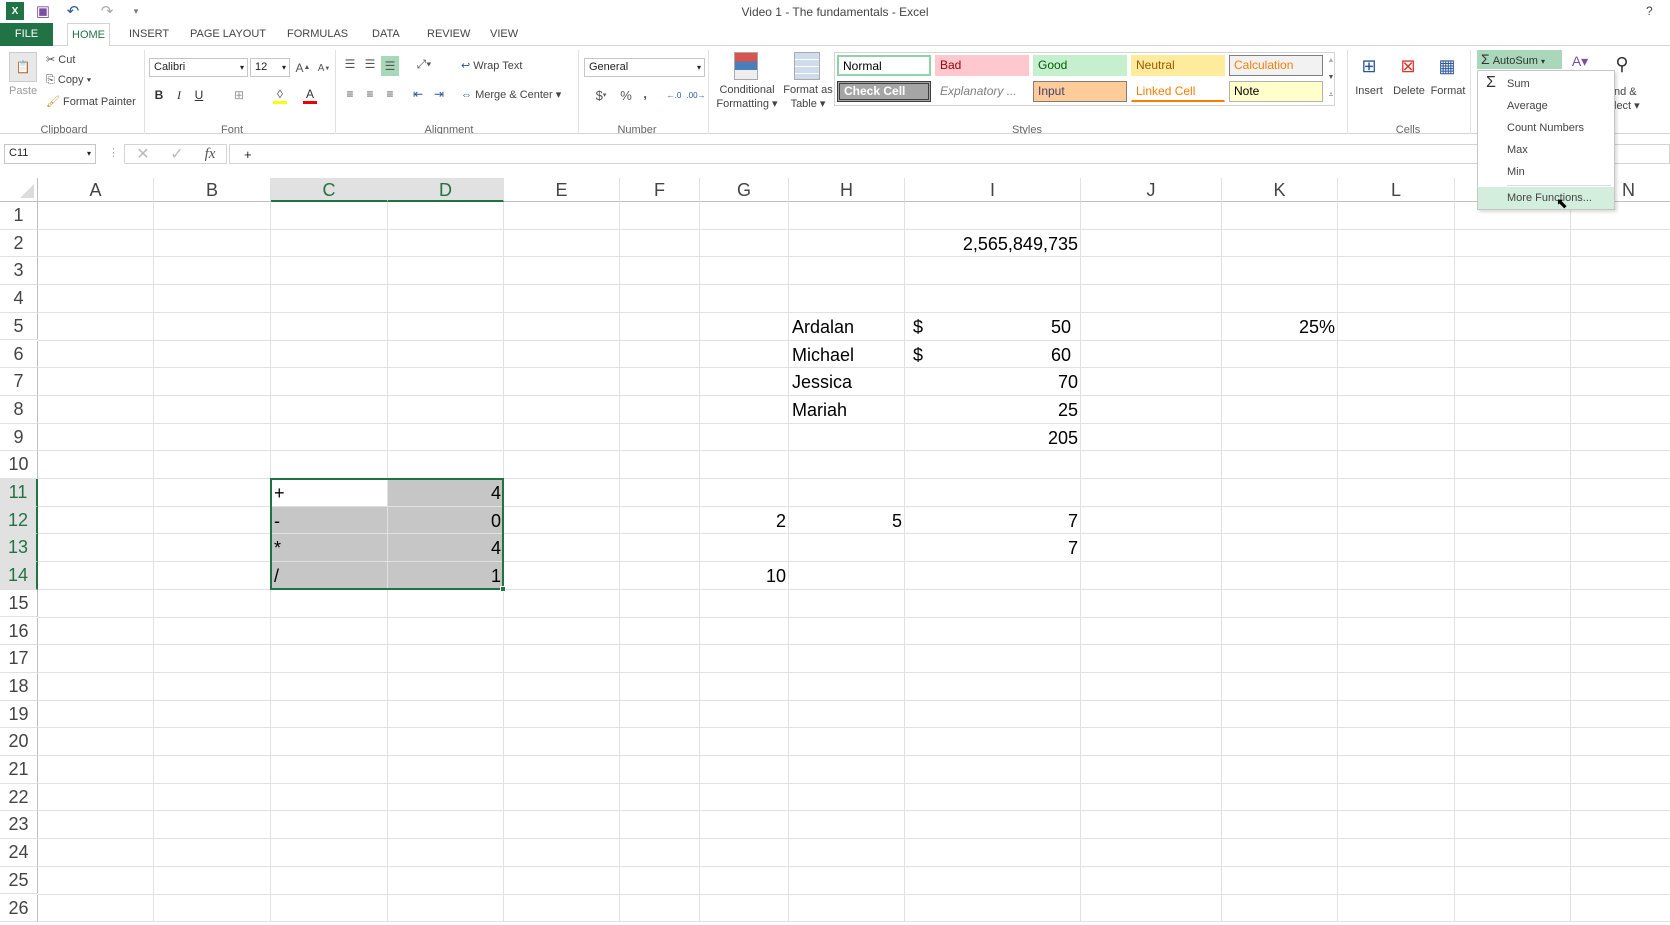 The width and height of the screenshot is (1670, 925). I want to click on row-header-25: 25, so click(19, 880).